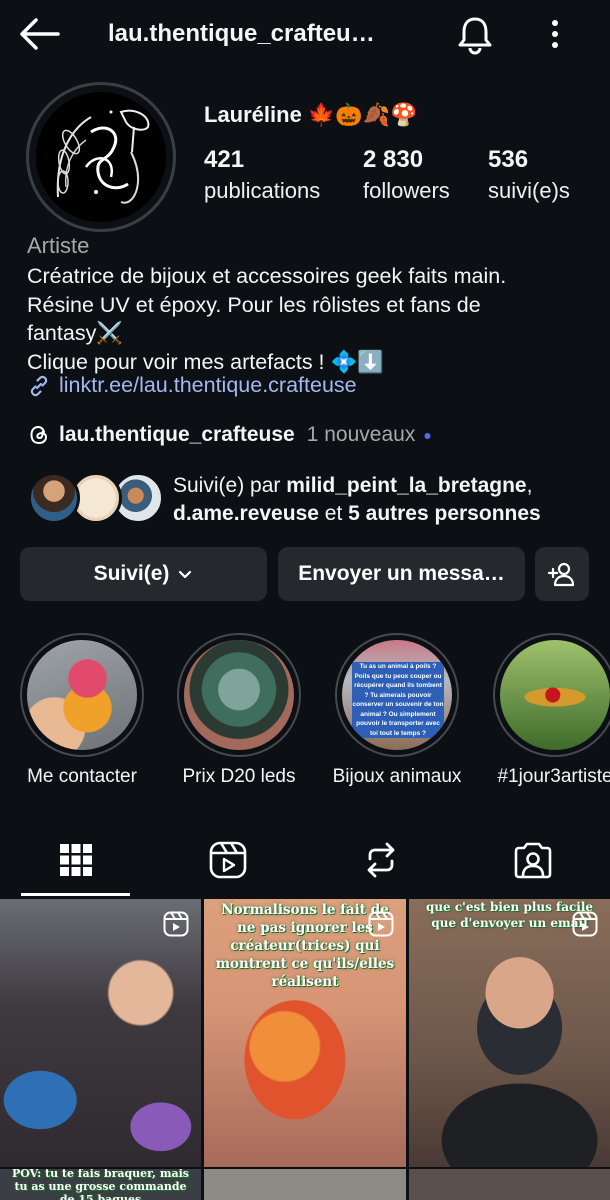  I want to click on followed-by-comma: ,, so click(529, 485).